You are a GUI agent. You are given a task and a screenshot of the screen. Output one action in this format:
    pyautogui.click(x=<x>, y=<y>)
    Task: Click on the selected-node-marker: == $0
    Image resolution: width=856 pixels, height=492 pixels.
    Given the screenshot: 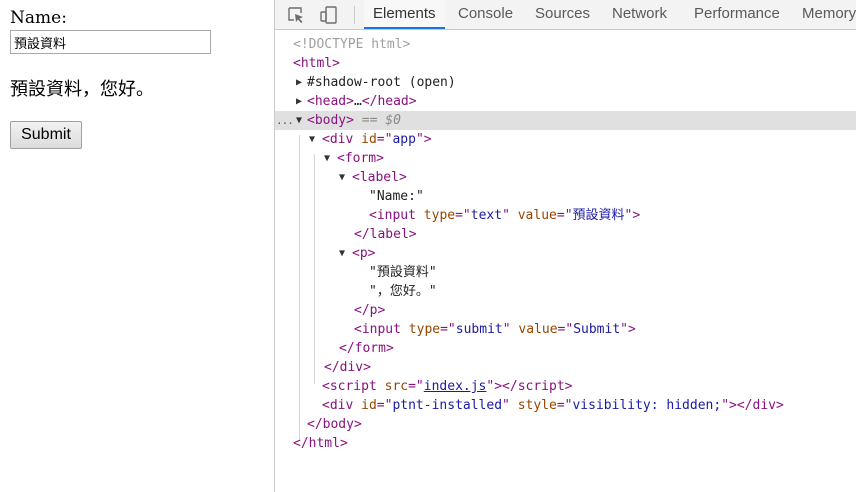 What is the action you would take?
    pyautogui.click(x=381, y=120)
    